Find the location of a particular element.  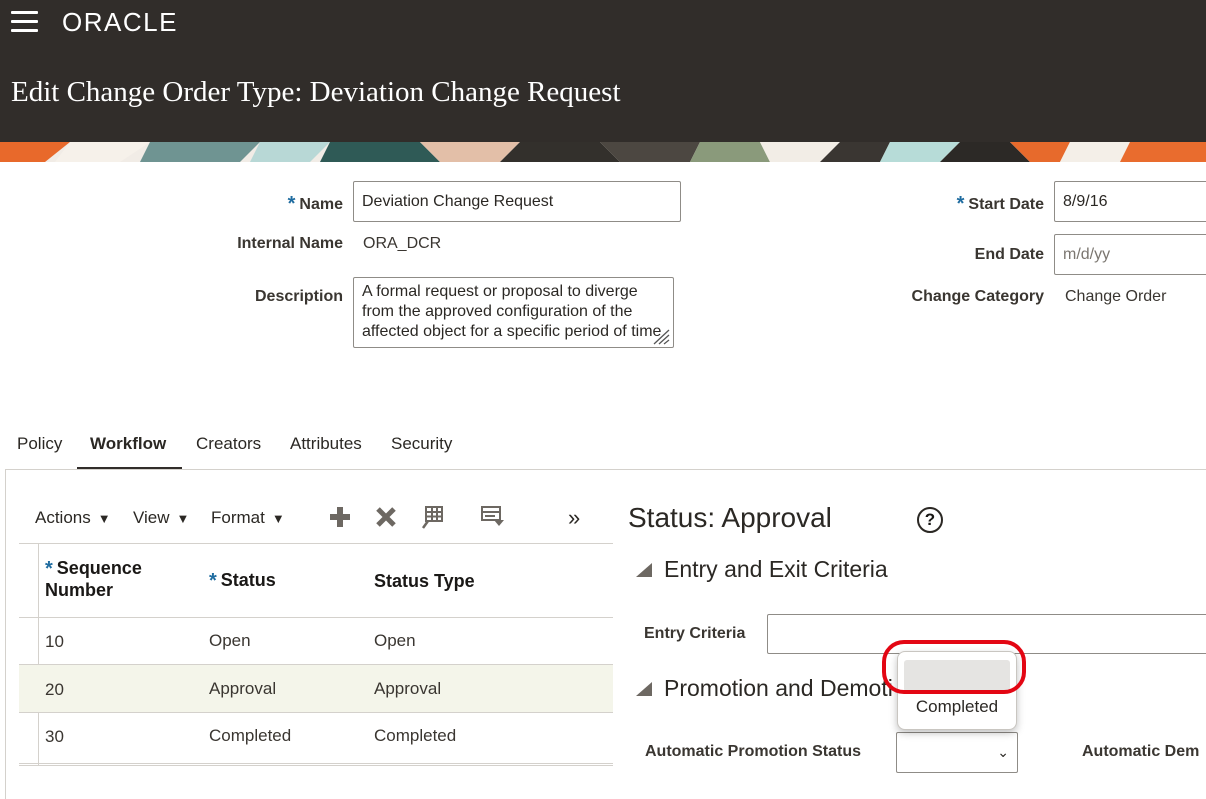

sequence-cell: 20 is located at coordinates (54, 689).